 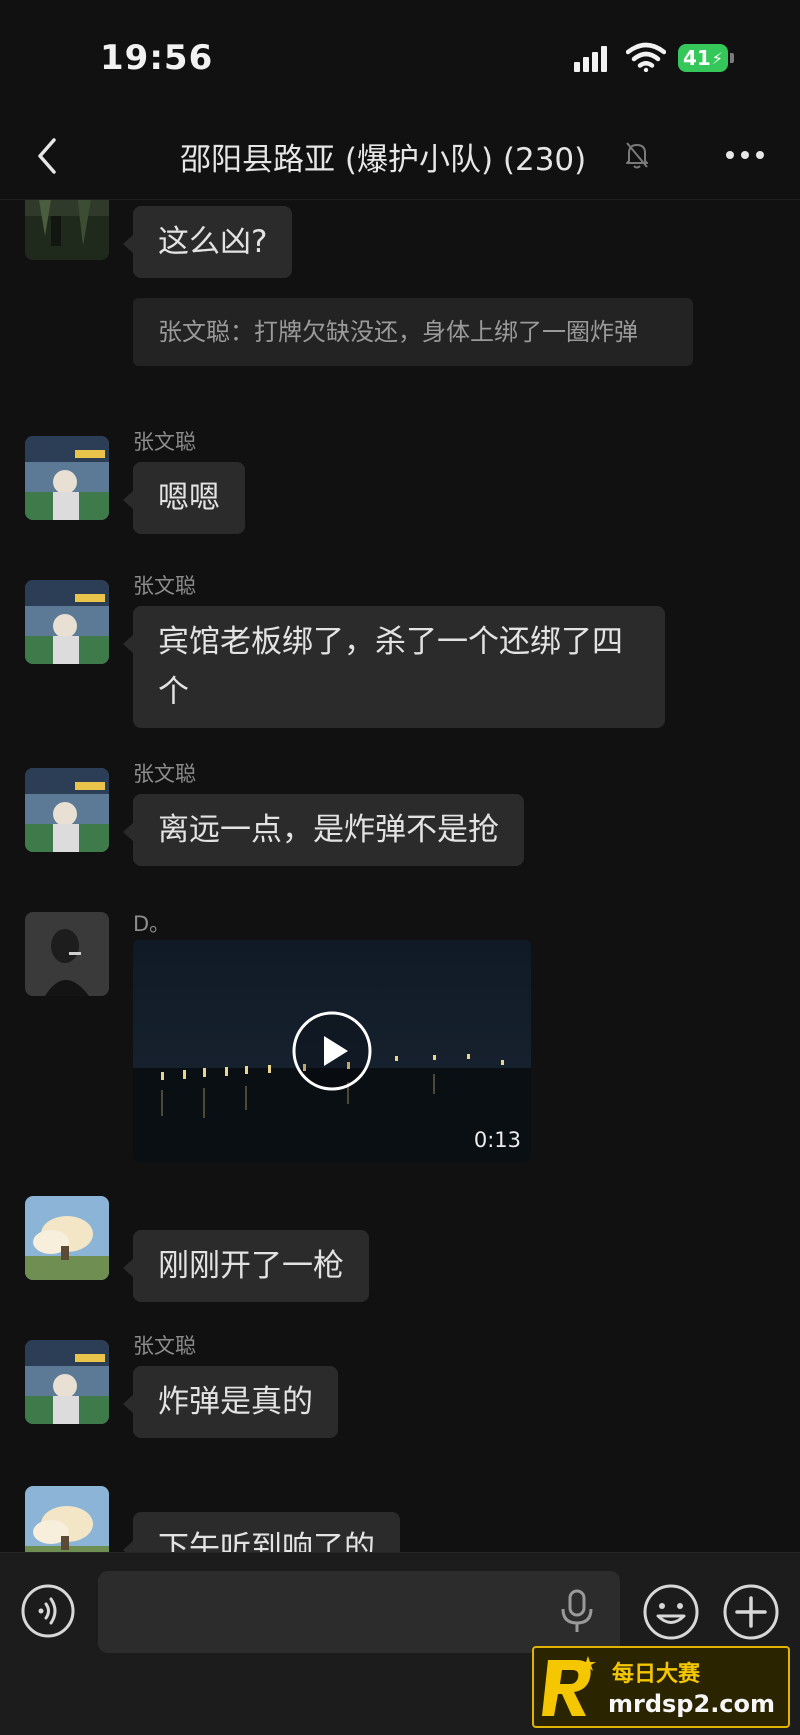 I want to click on video-message: 0:13, so click(x=332, y=1051).